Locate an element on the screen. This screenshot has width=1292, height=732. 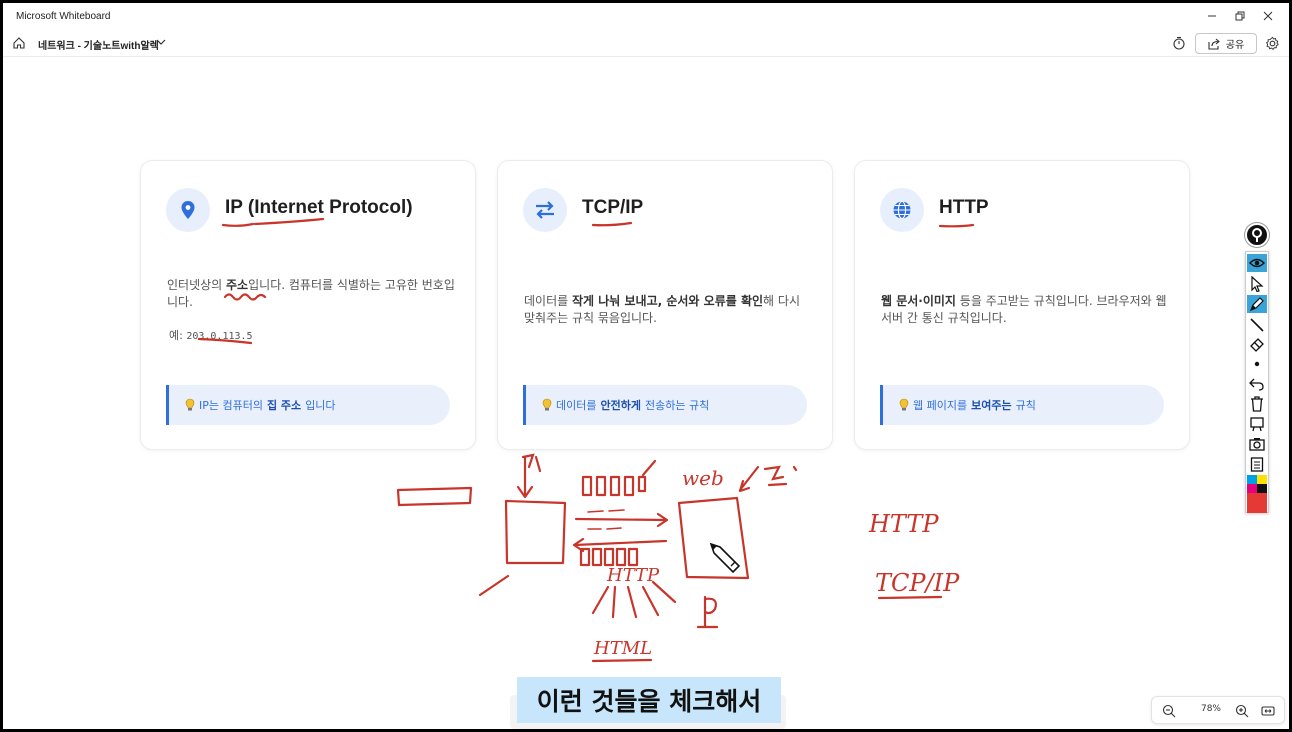
line-tool is located at coordinates (1257, 325).